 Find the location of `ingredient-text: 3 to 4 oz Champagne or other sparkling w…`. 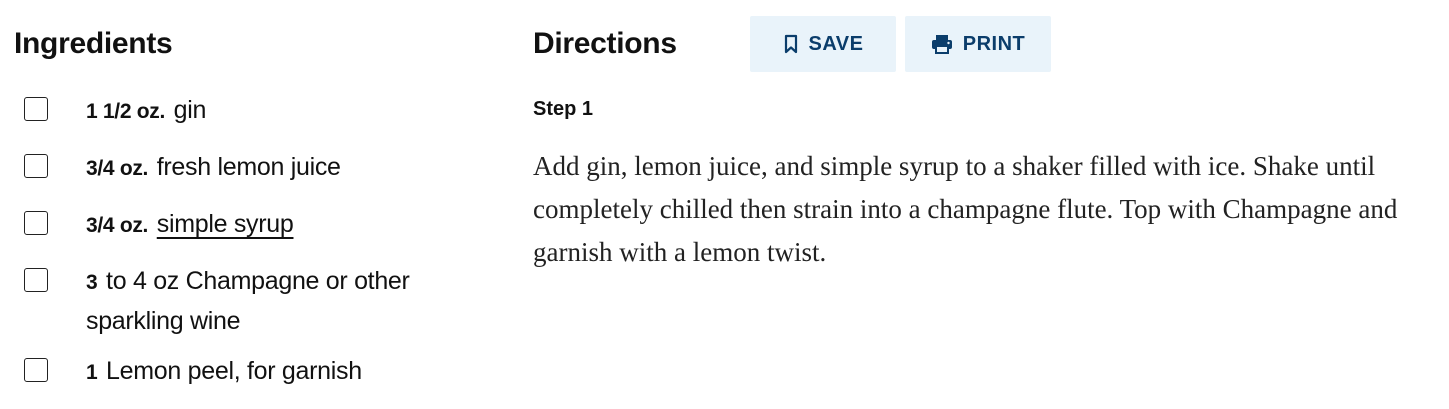

ingredient-text: 3 to 4 oz Champagne or other sparkling w… is located at coordinates (271, 301).